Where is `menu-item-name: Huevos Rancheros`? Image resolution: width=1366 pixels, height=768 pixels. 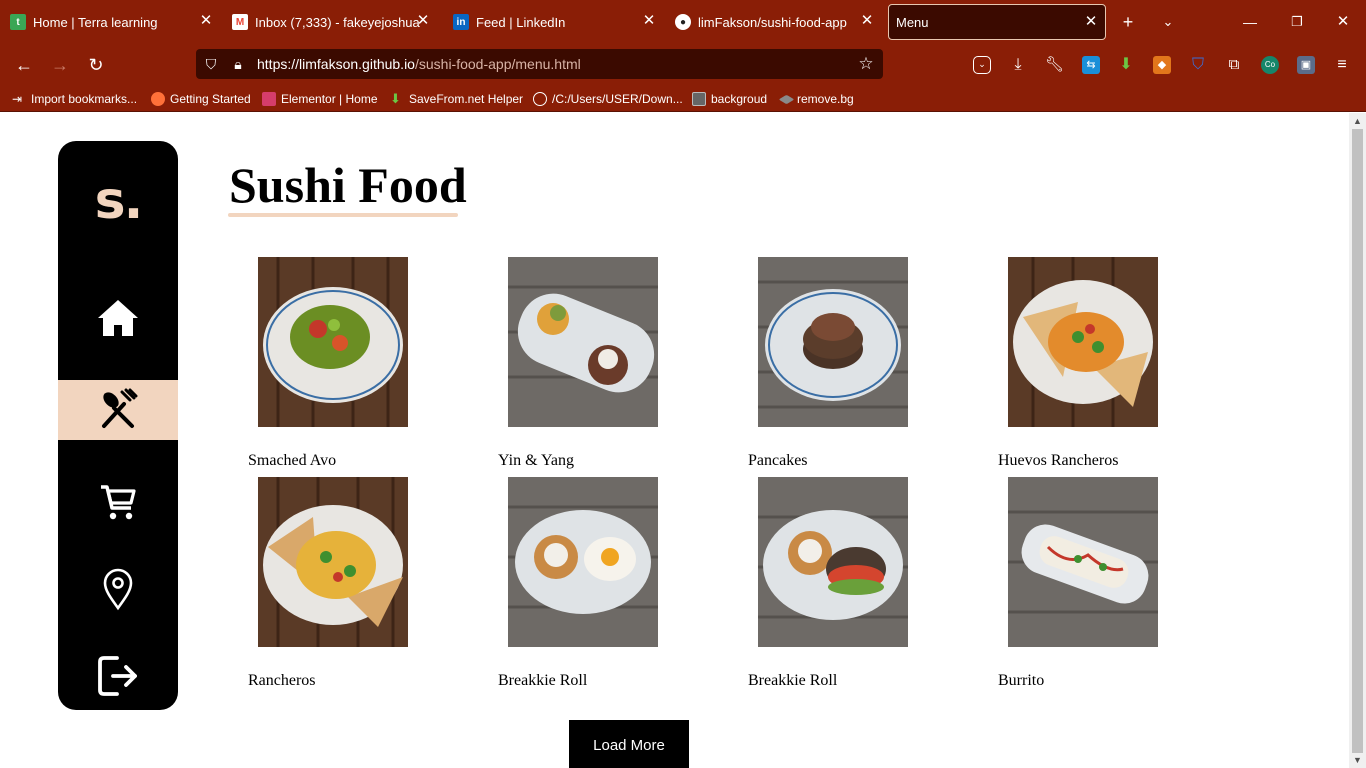 menu-item-name: Huevos Rancheros is located at coordinates (1058, 460).